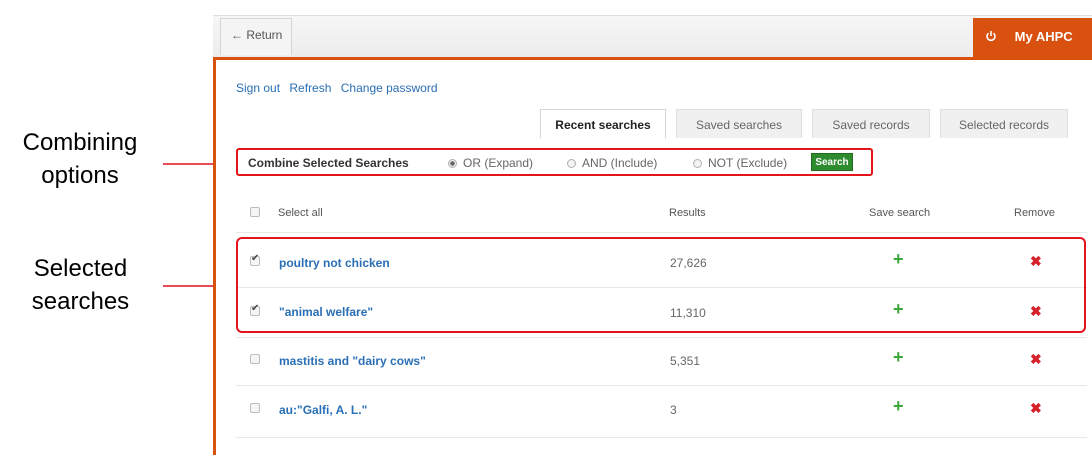 The width and height of the screenshot is (1092, 455). Describe the element at coordinates (80, 159) in the screenshot. I see `annotation-combining-options: Combining options` at that location.